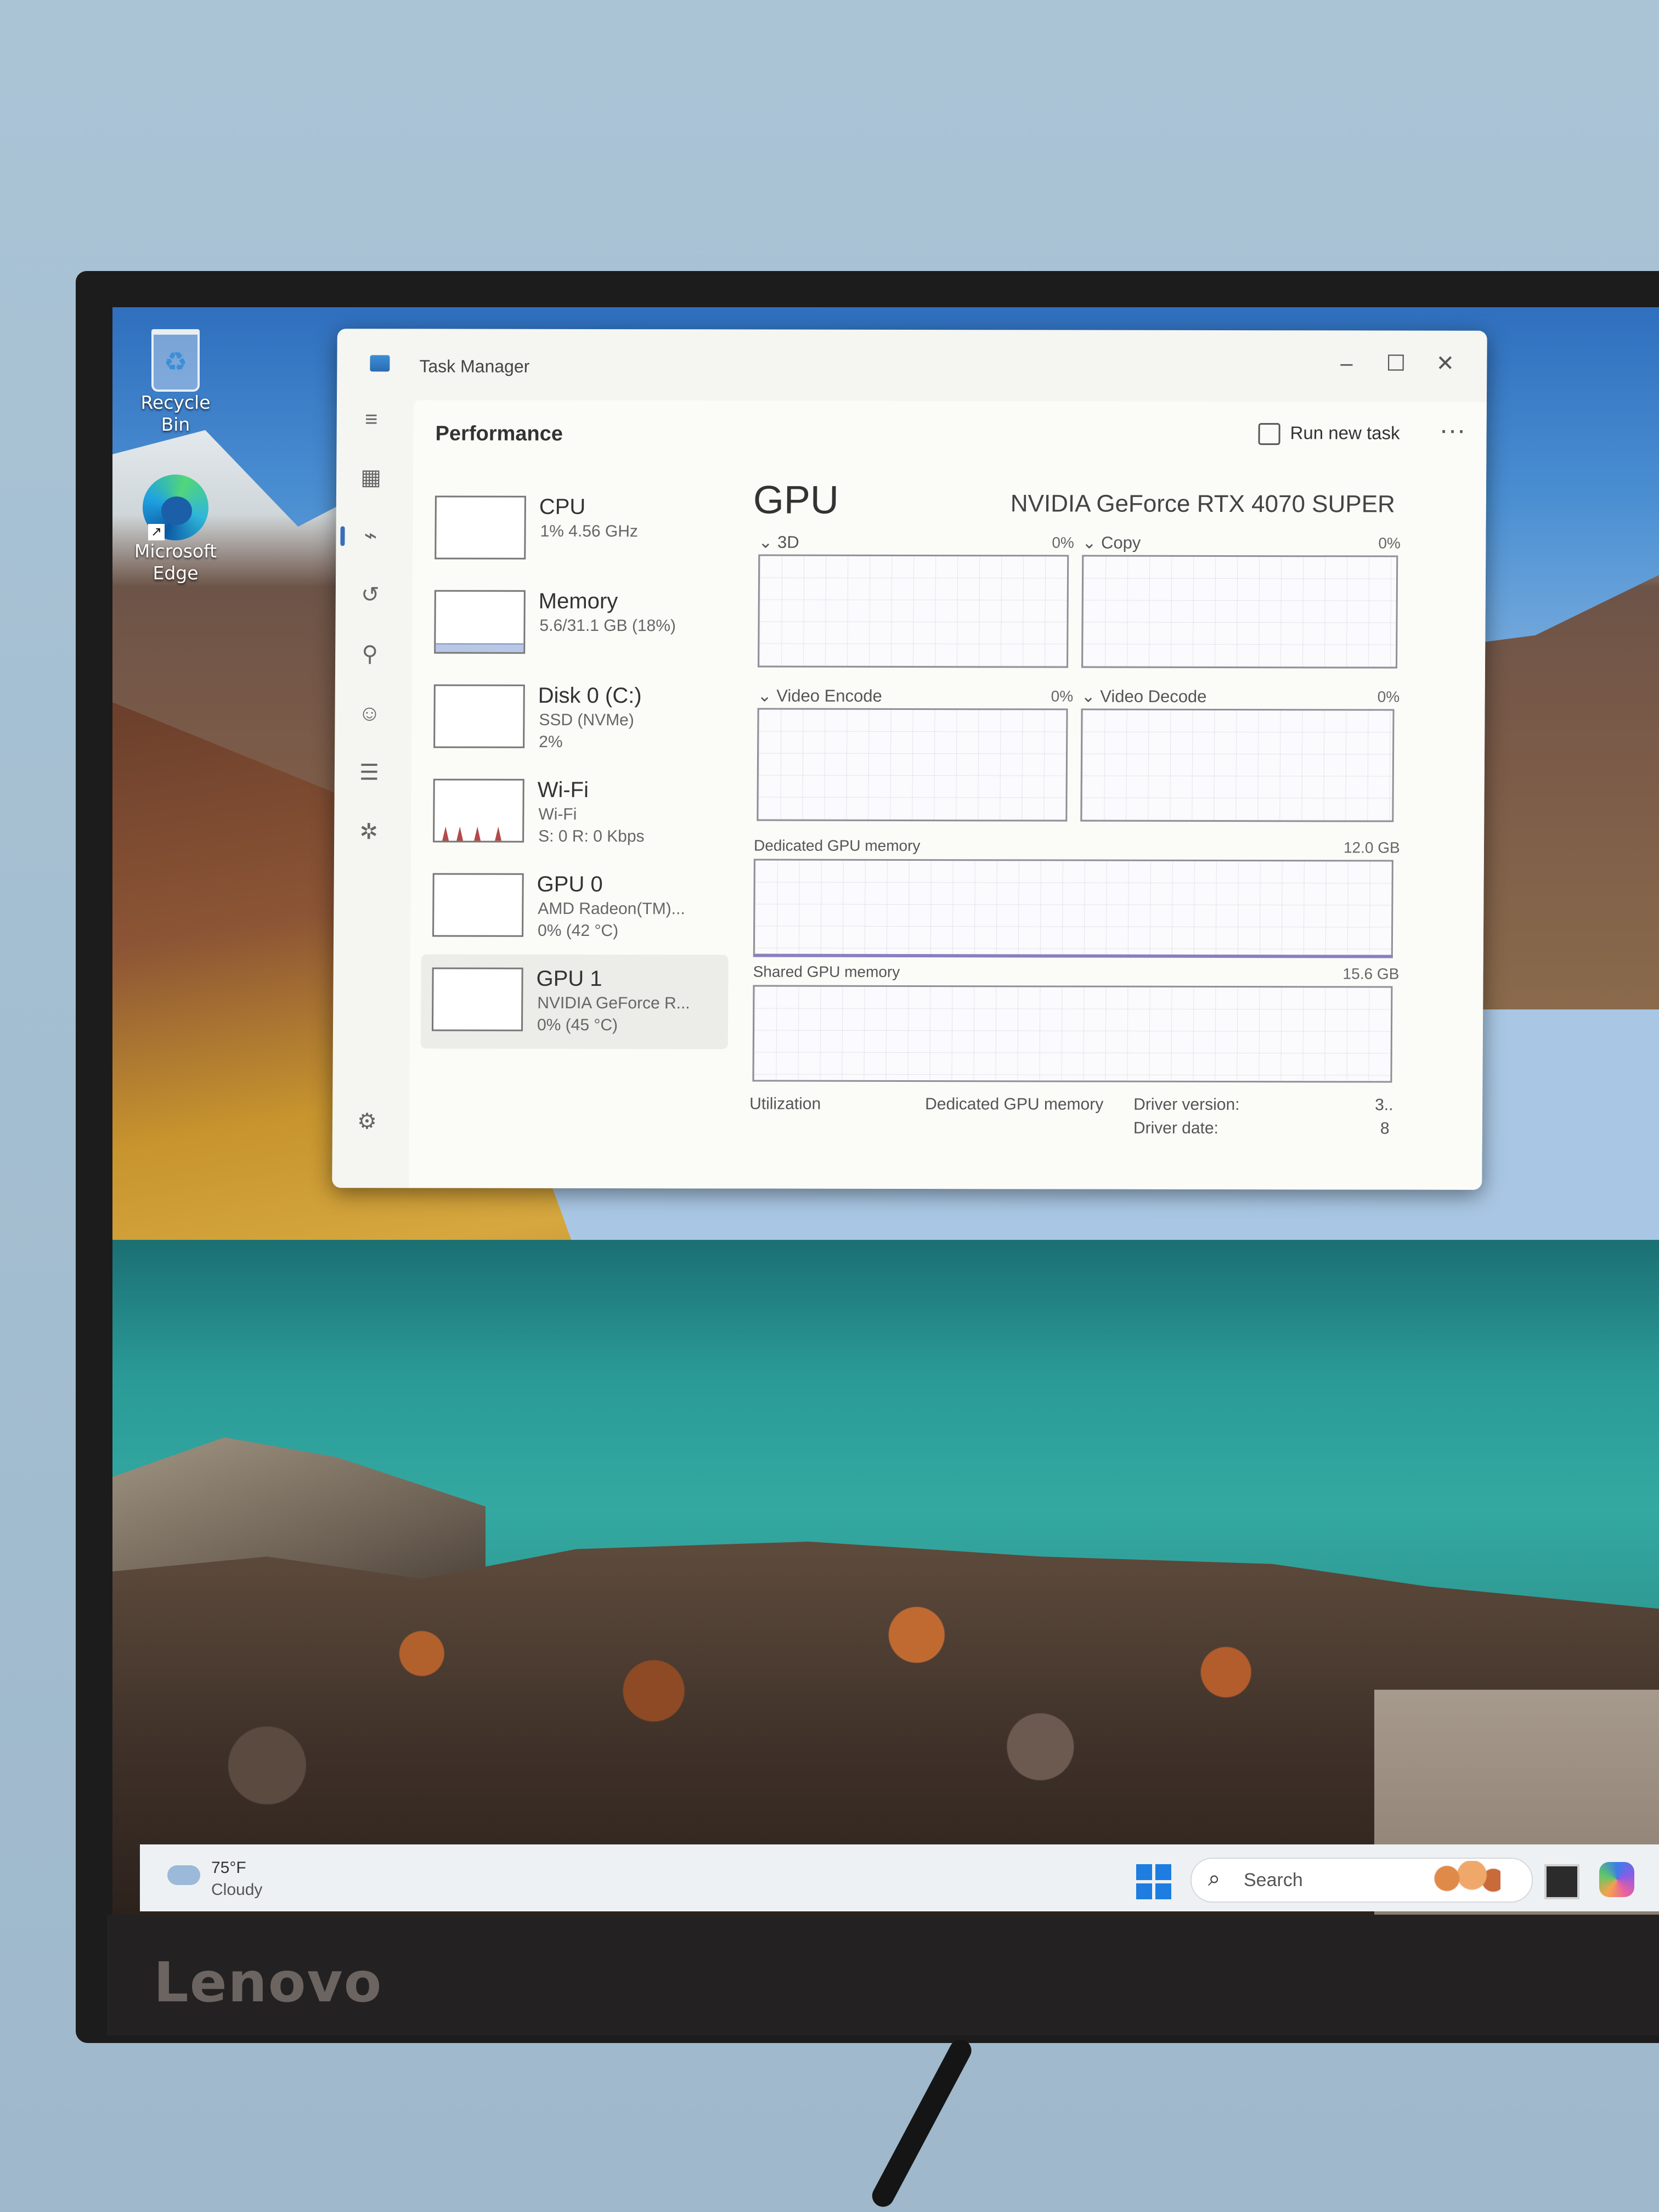  Describe the element at coordinates (1176, 1128) in the screenshot. I see `driver-date-label: Driver date:` at that location.